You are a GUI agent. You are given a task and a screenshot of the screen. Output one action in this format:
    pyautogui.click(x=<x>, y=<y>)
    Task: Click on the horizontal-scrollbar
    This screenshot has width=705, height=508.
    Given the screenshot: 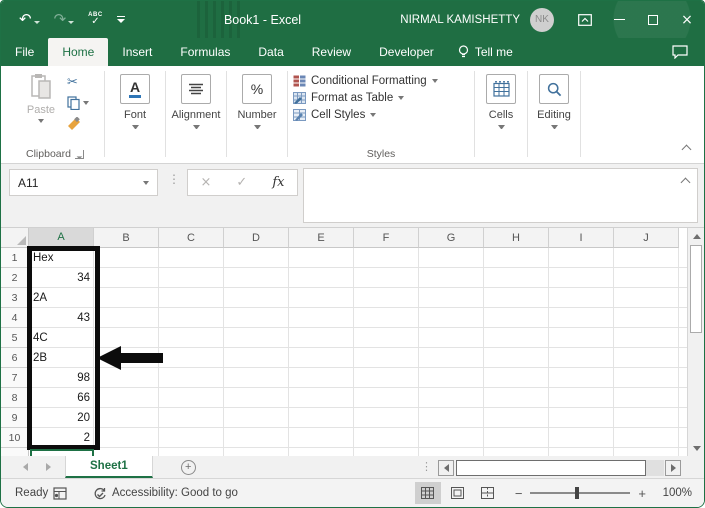 What is the action you would take?
    pyautogui.click(x=560, y=467)
    